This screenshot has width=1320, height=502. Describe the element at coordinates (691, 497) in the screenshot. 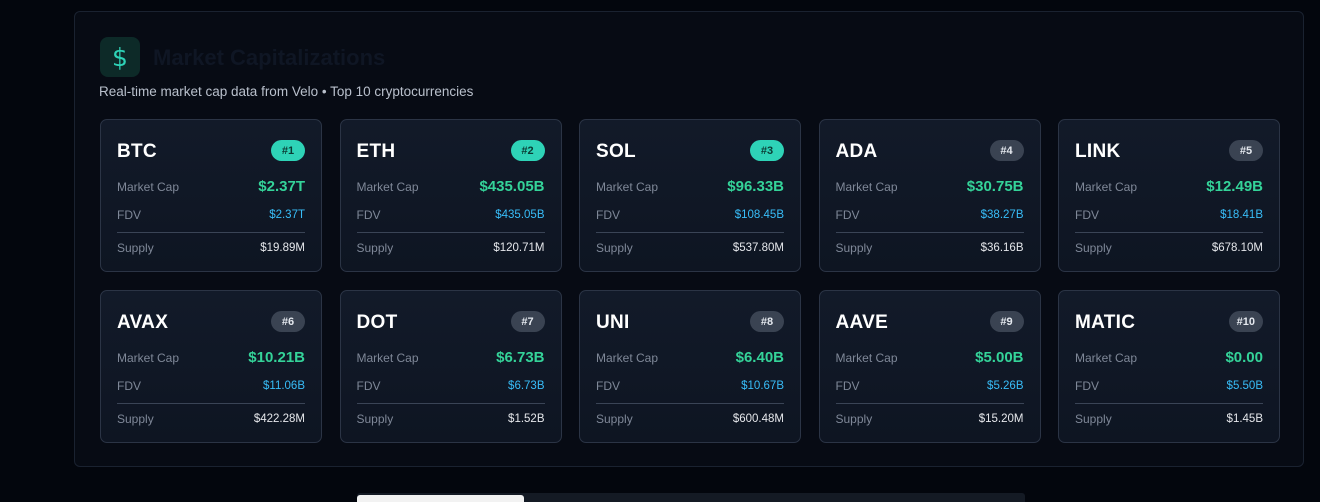

I see `horizontal-scrollbar` at that location.